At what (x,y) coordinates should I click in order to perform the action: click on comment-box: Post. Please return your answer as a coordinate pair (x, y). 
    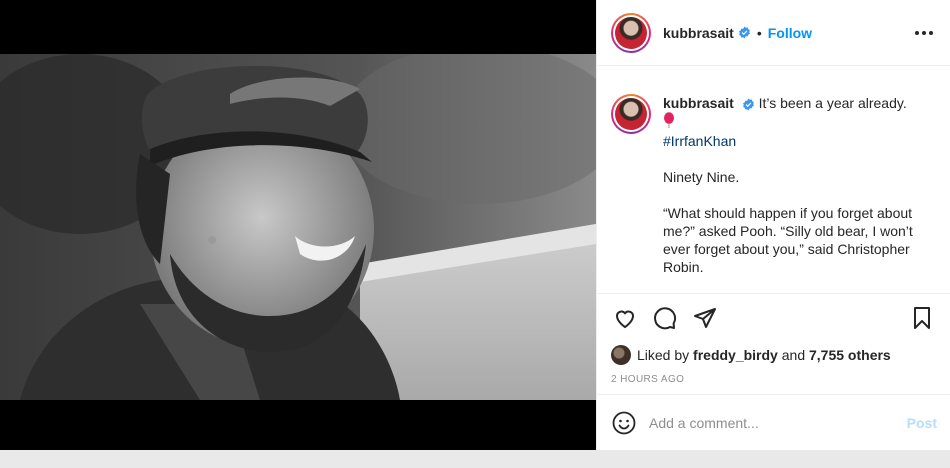
    Looking at the image, I should click on (773, 422).